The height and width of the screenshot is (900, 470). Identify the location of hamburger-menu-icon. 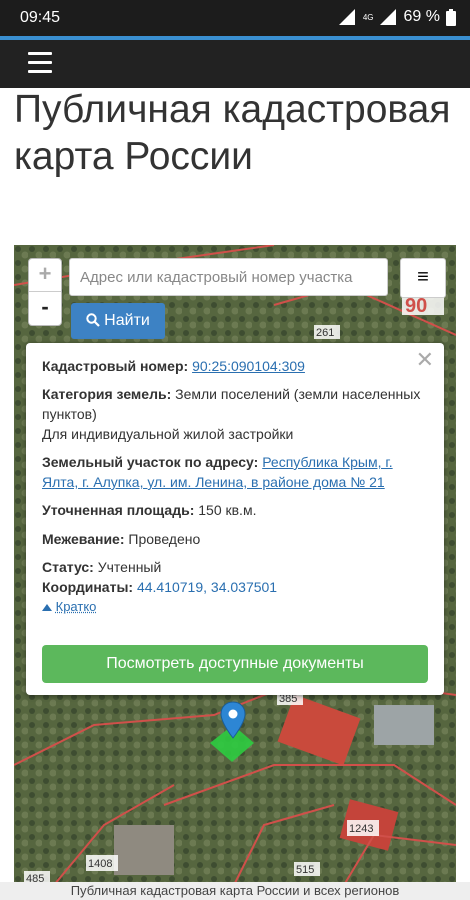
(40, 63).